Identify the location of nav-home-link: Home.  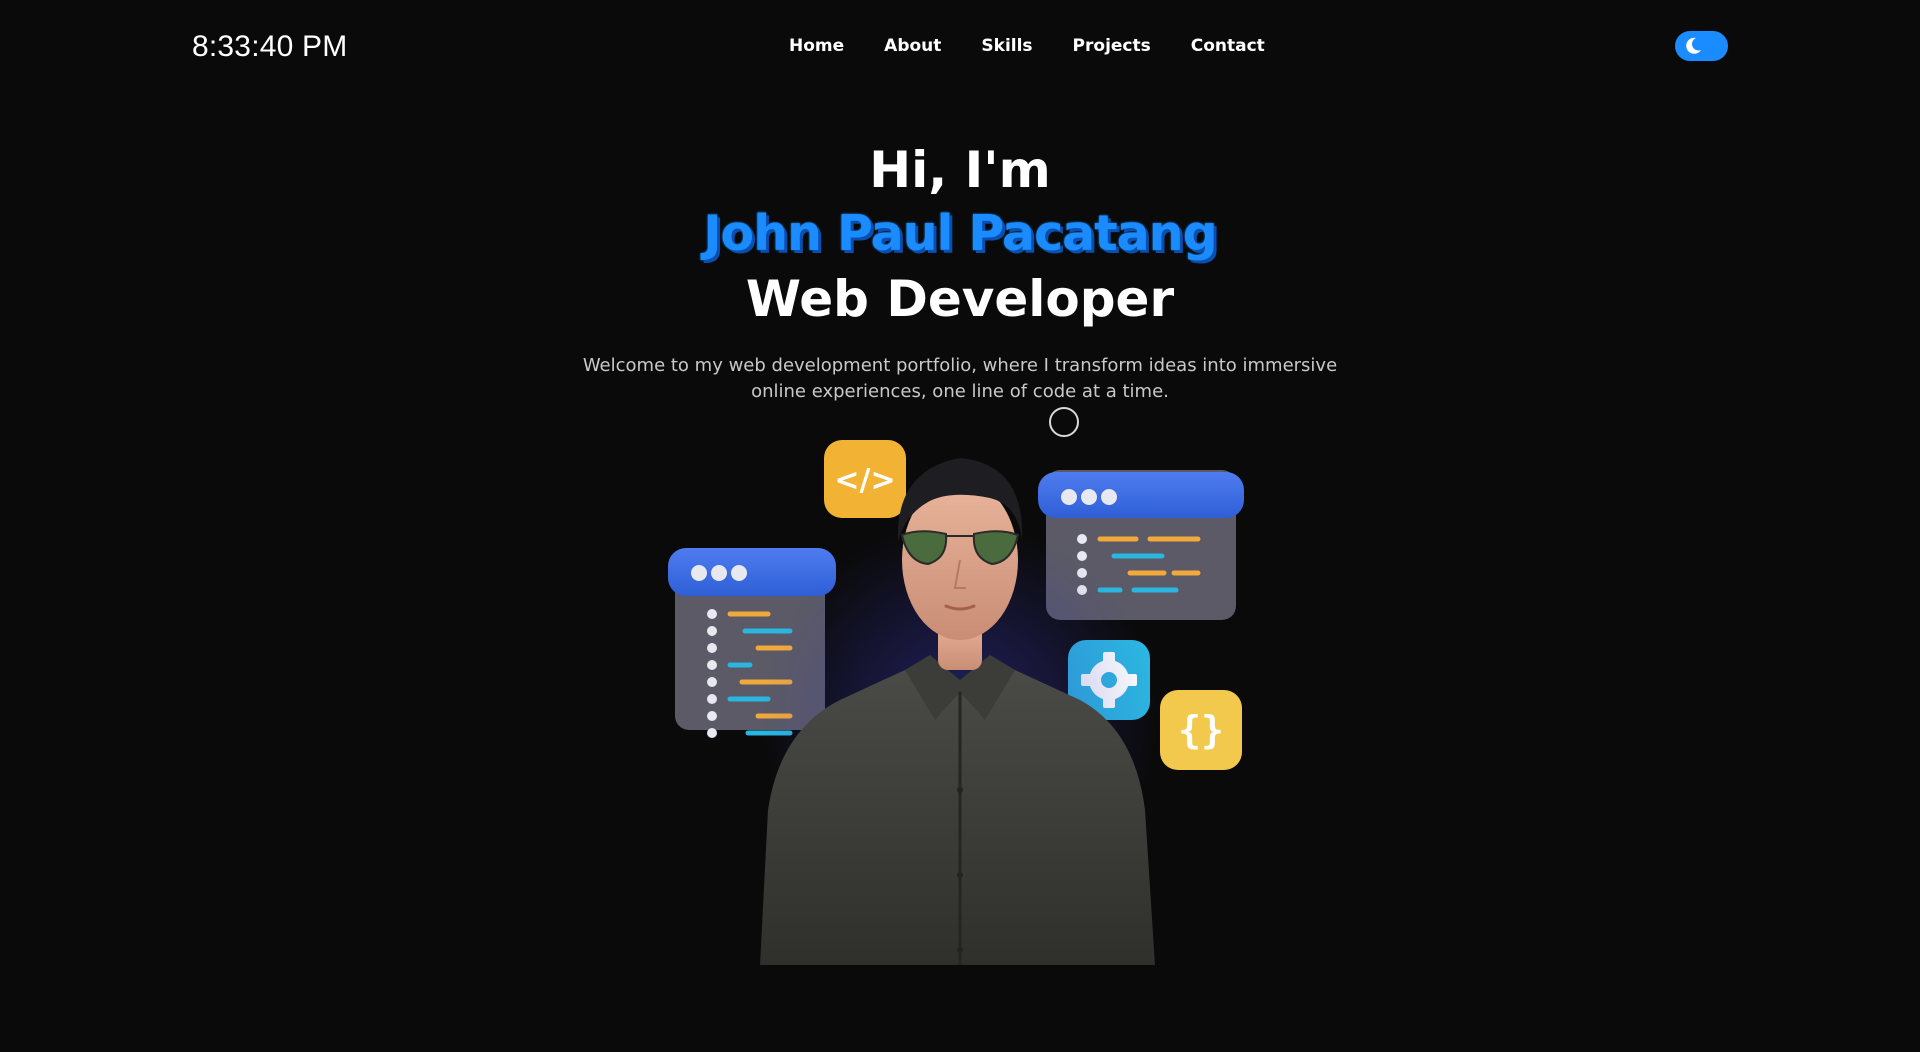
(816, 46).